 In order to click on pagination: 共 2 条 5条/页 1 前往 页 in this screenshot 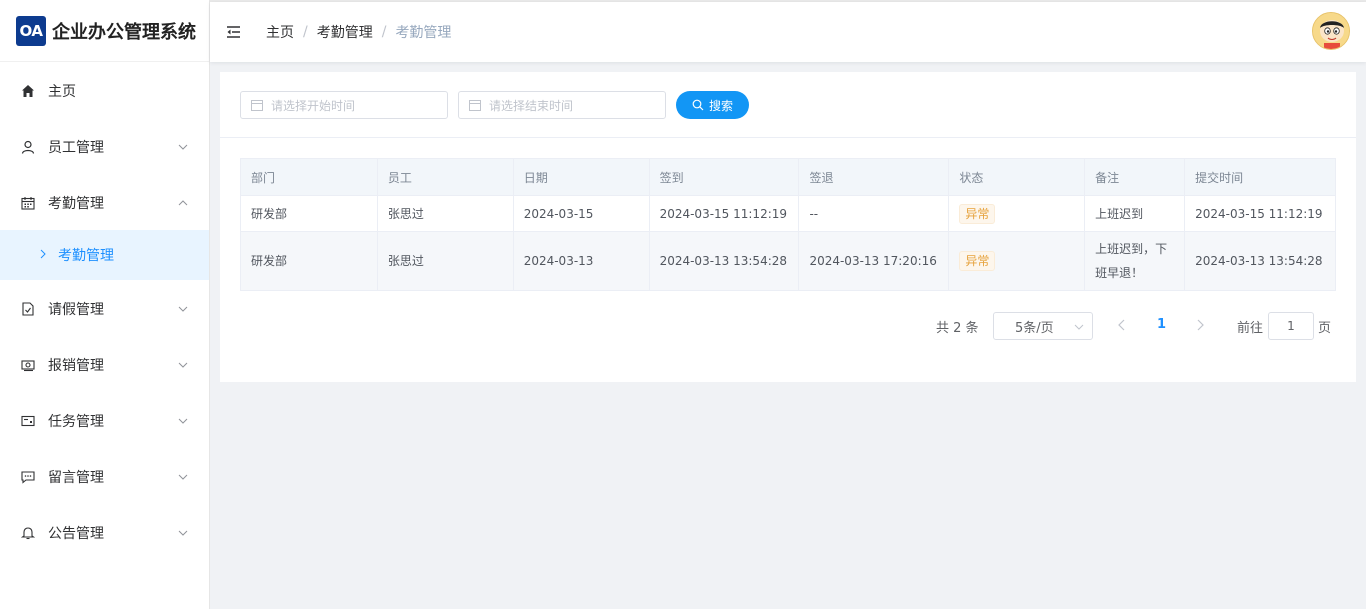, I will do `click(788, 326)`.